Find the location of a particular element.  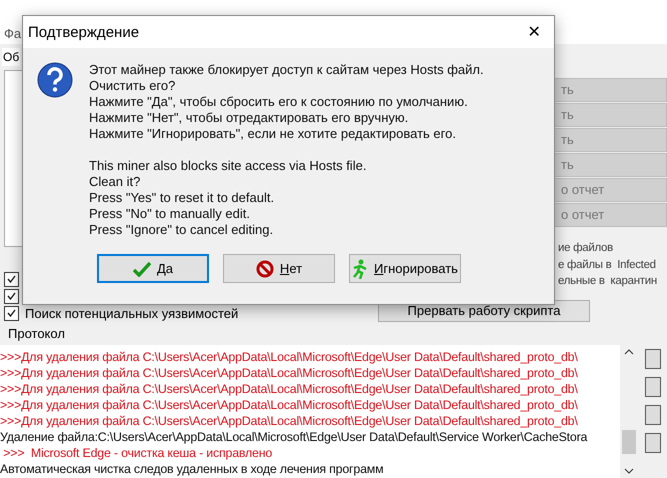

checkbox-label: Поиск потенциальных уязвимостей is located at coordinates (131, 313).